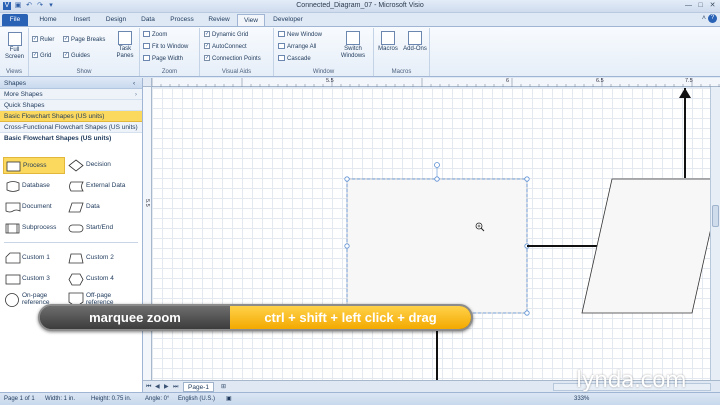 The width and height of the screenshot is (720, 405). Describe the element at coordinates (148, 387) in the screenshot. I see `first-page-icon: ⏮` at that location.